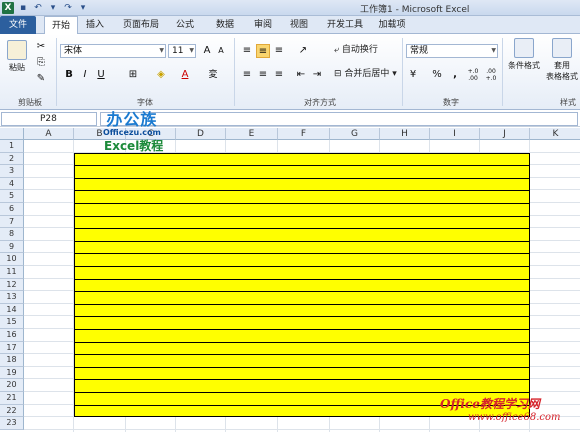 This screenshot has width=580, height=432. What do you see at coordinates (41, 63) in the screenshot?
I see `copy-icon: ⎘` at bounding box center [41, 63].